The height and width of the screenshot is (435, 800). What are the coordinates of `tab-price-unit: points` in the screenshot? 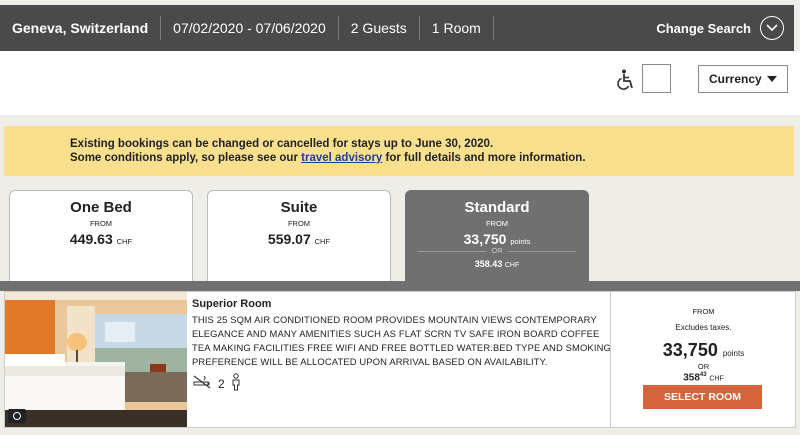 It's located at (520, 241).